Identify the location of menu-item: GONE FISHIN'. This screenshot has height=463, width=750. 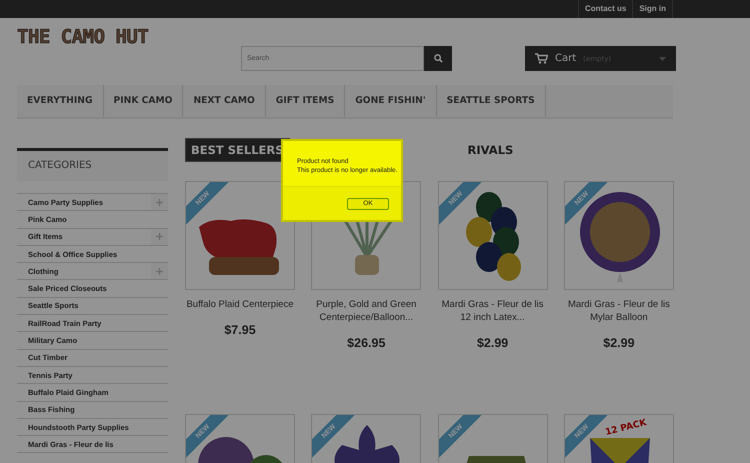
(391, 101).